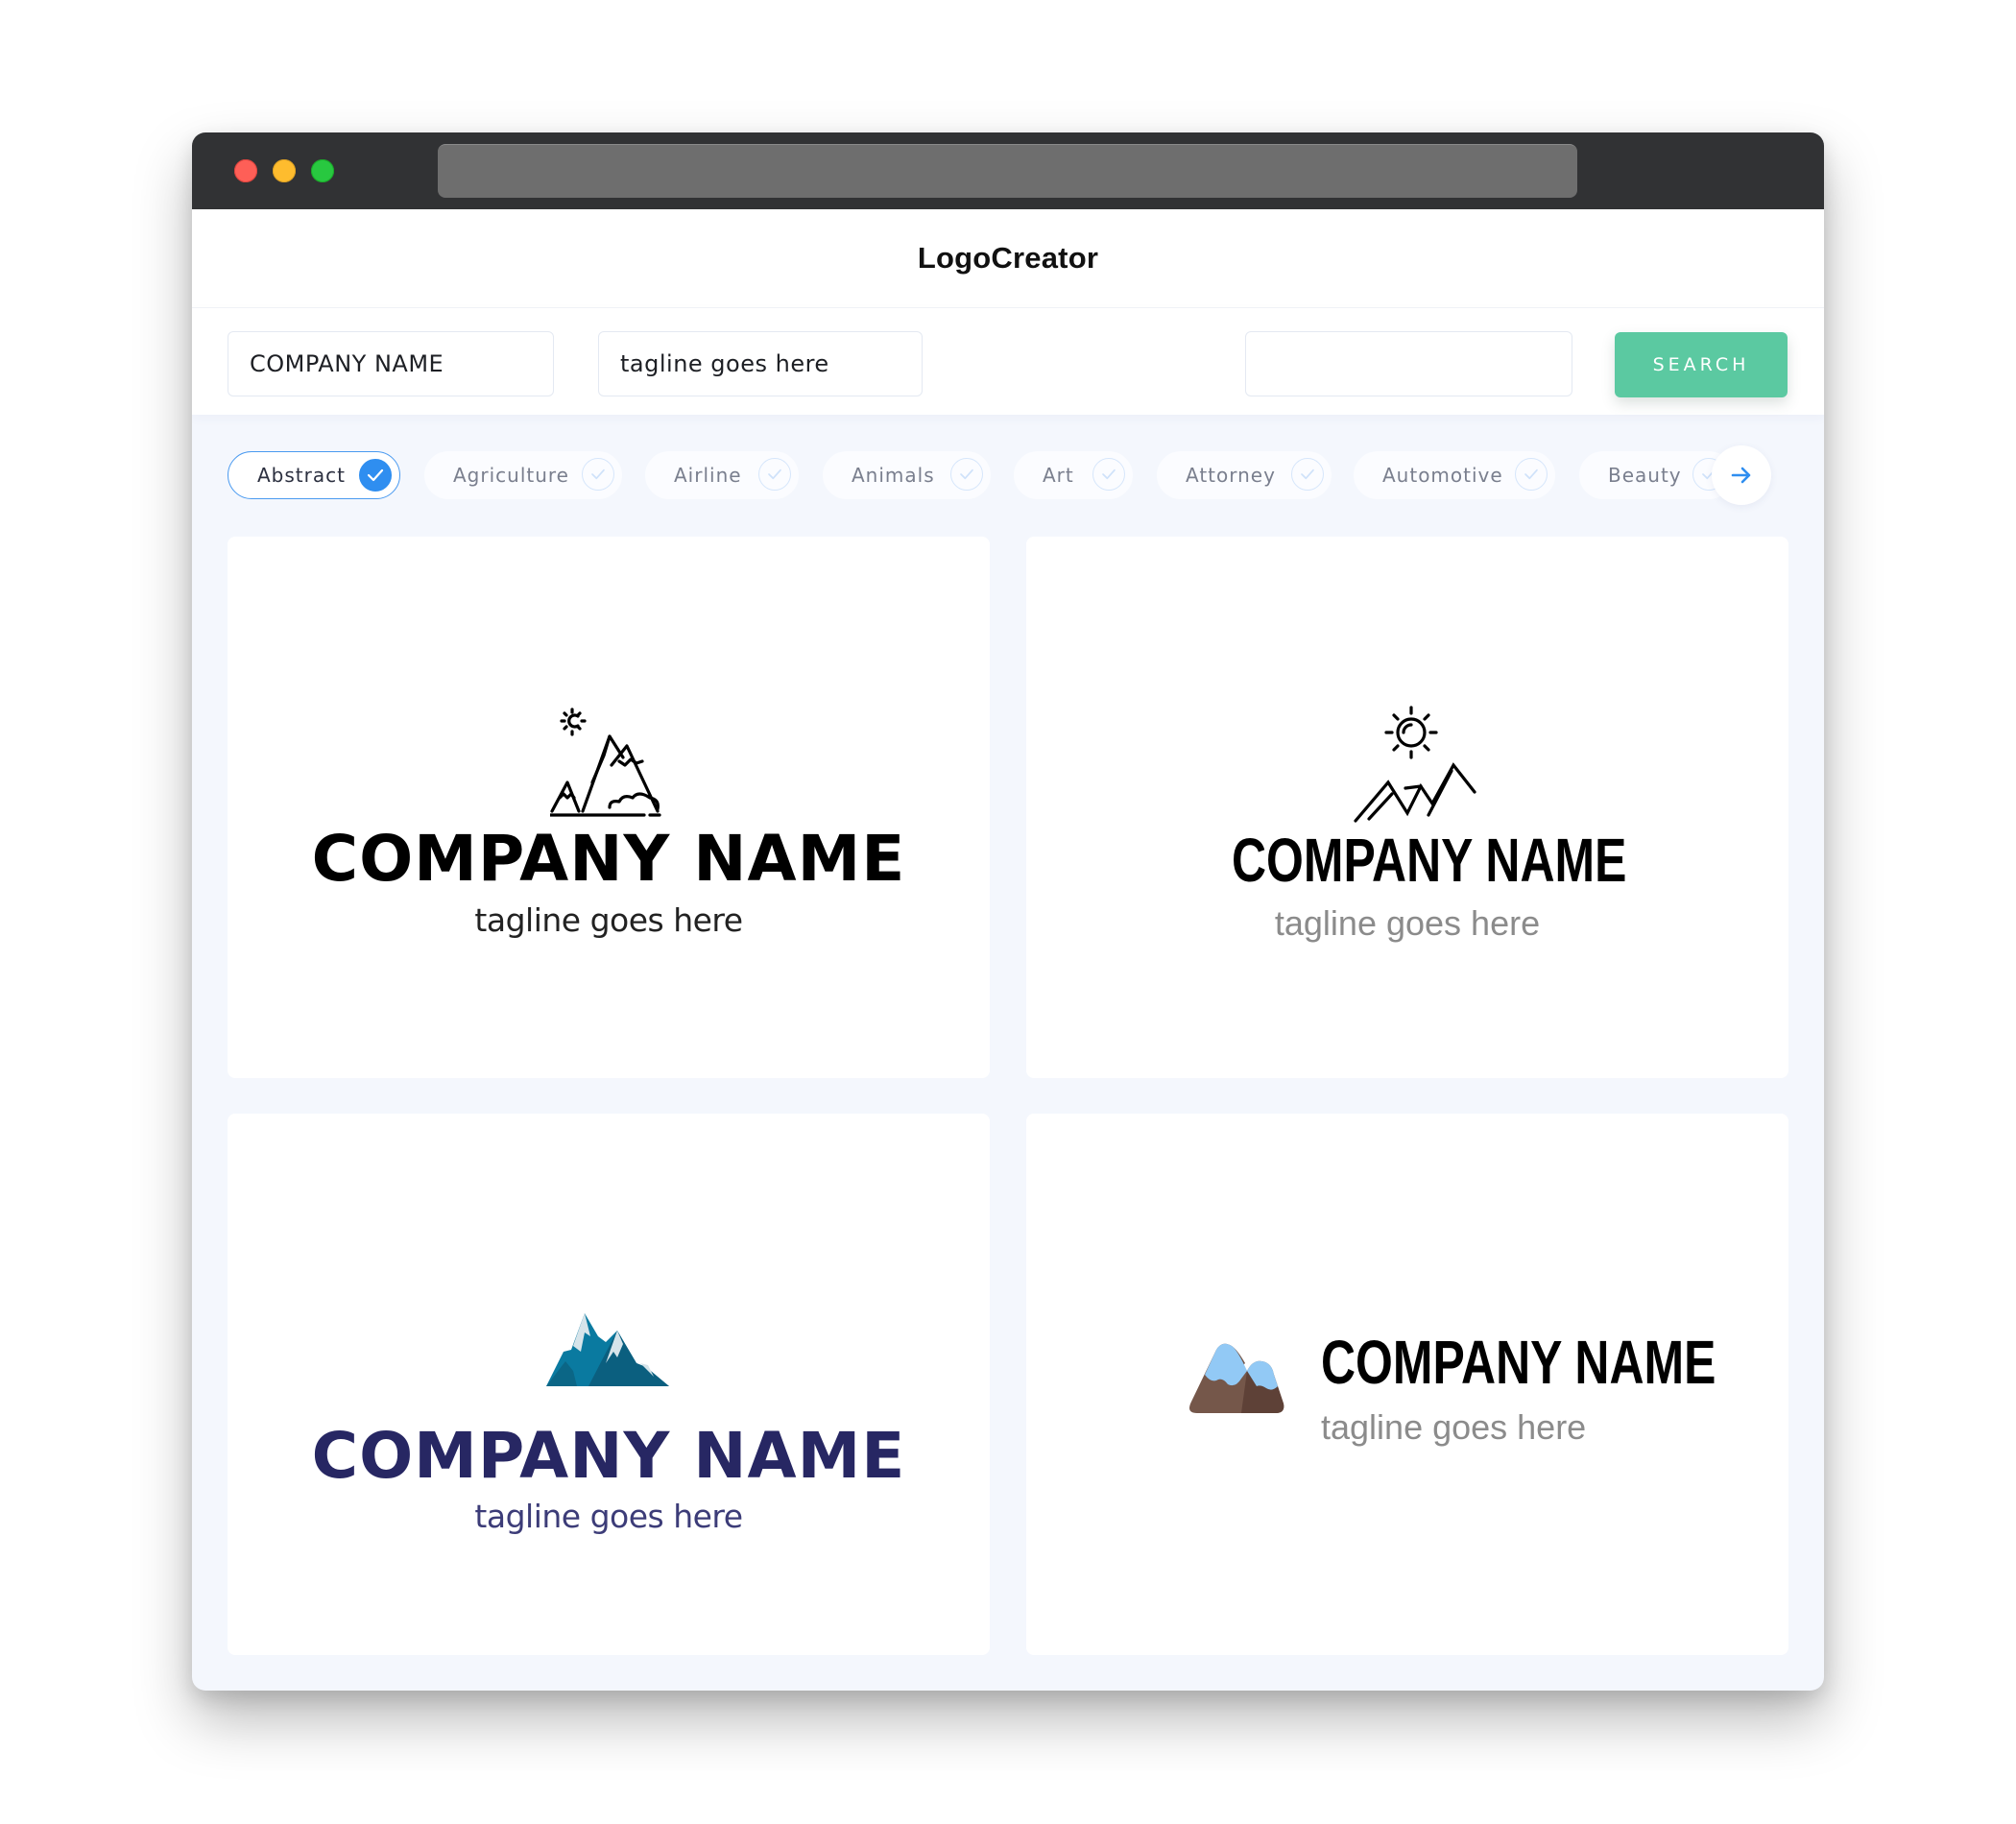  I want to click on category-chip-animals: Animals, so click(907, 475).